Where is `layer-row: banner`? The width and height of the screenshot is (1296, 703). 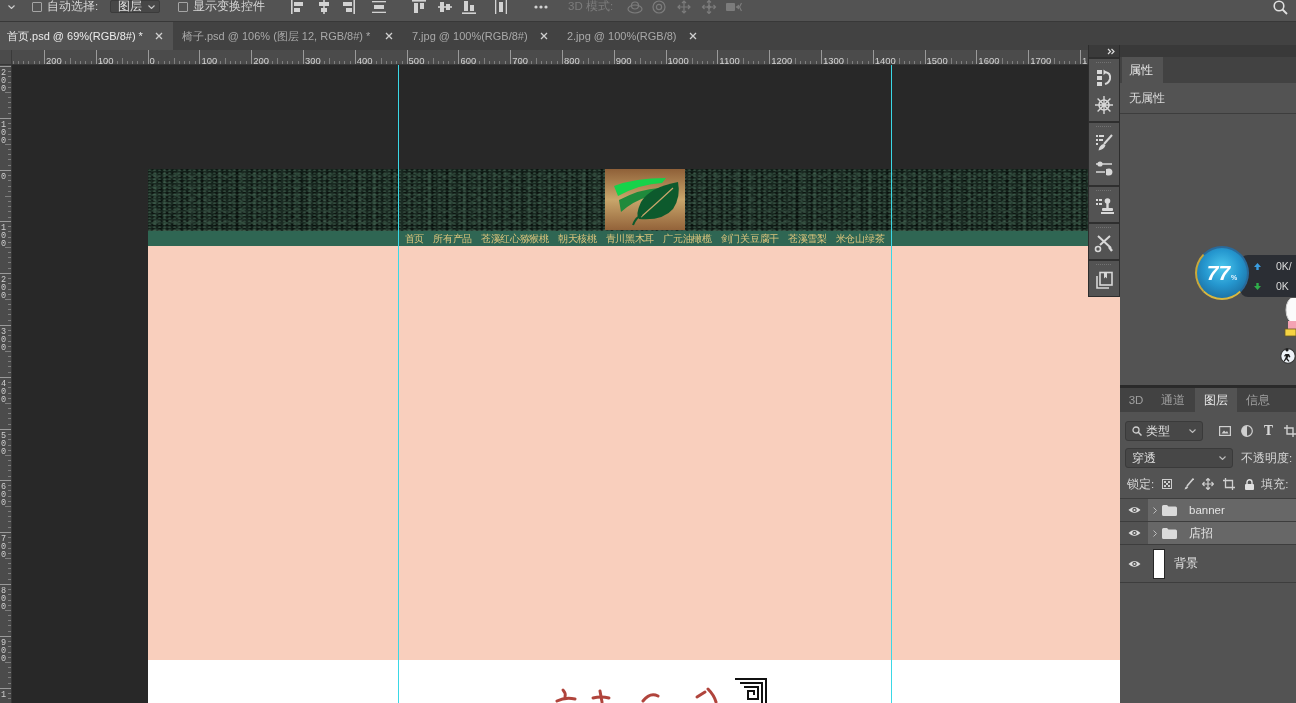 layer-row: banner is located at coordinates (1222, 510).